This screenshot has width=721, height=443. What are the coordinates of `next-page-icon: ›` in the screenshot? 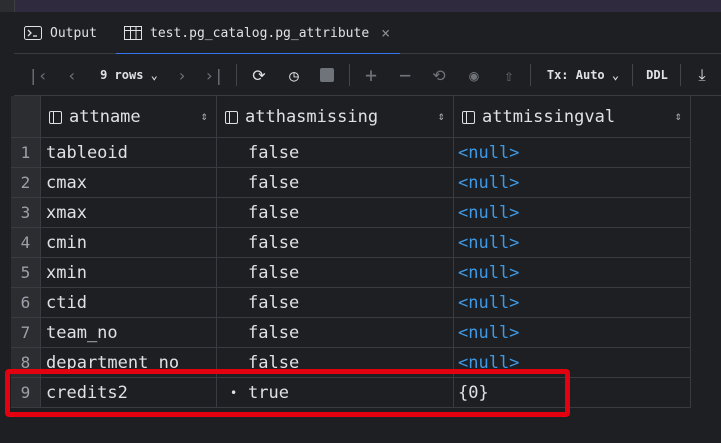 It's located at (182, 75).